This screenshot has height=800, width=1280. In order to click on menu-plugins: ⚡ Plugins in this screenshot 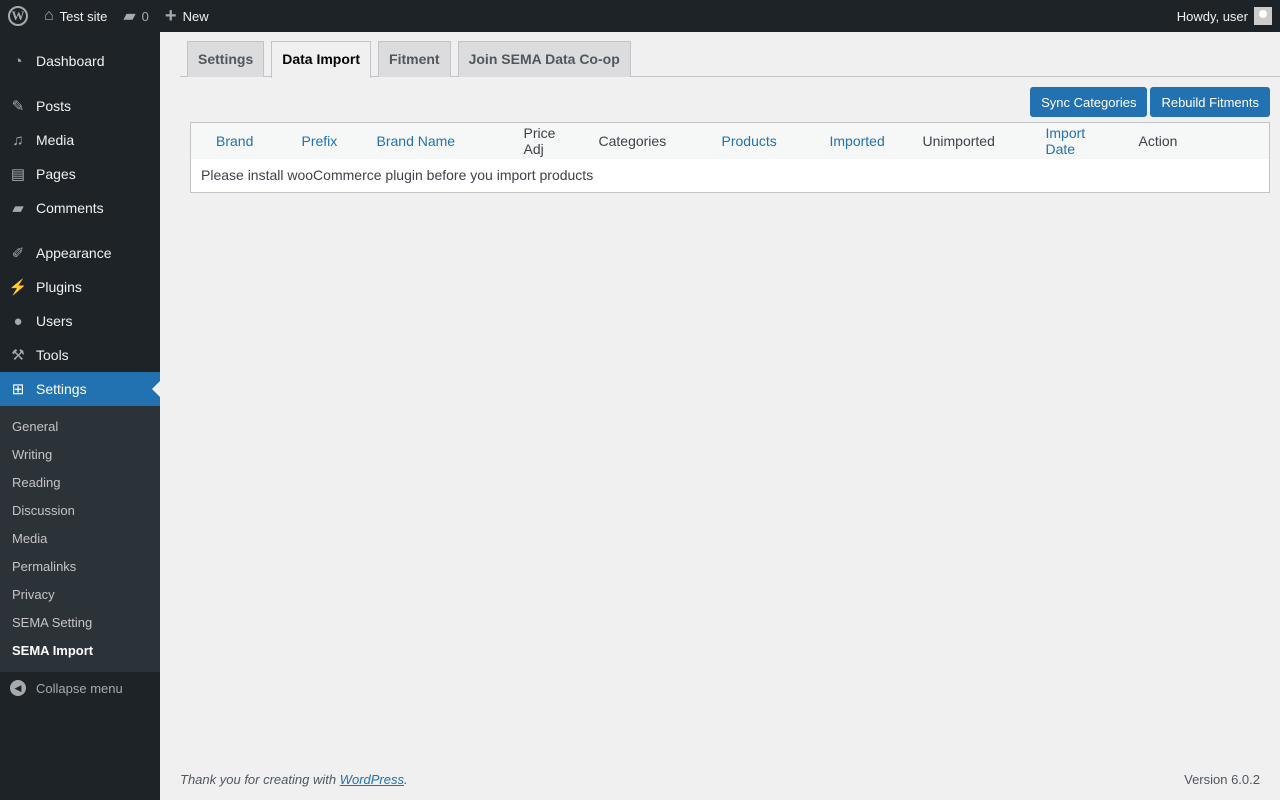, I will do `click(80, 287)`.